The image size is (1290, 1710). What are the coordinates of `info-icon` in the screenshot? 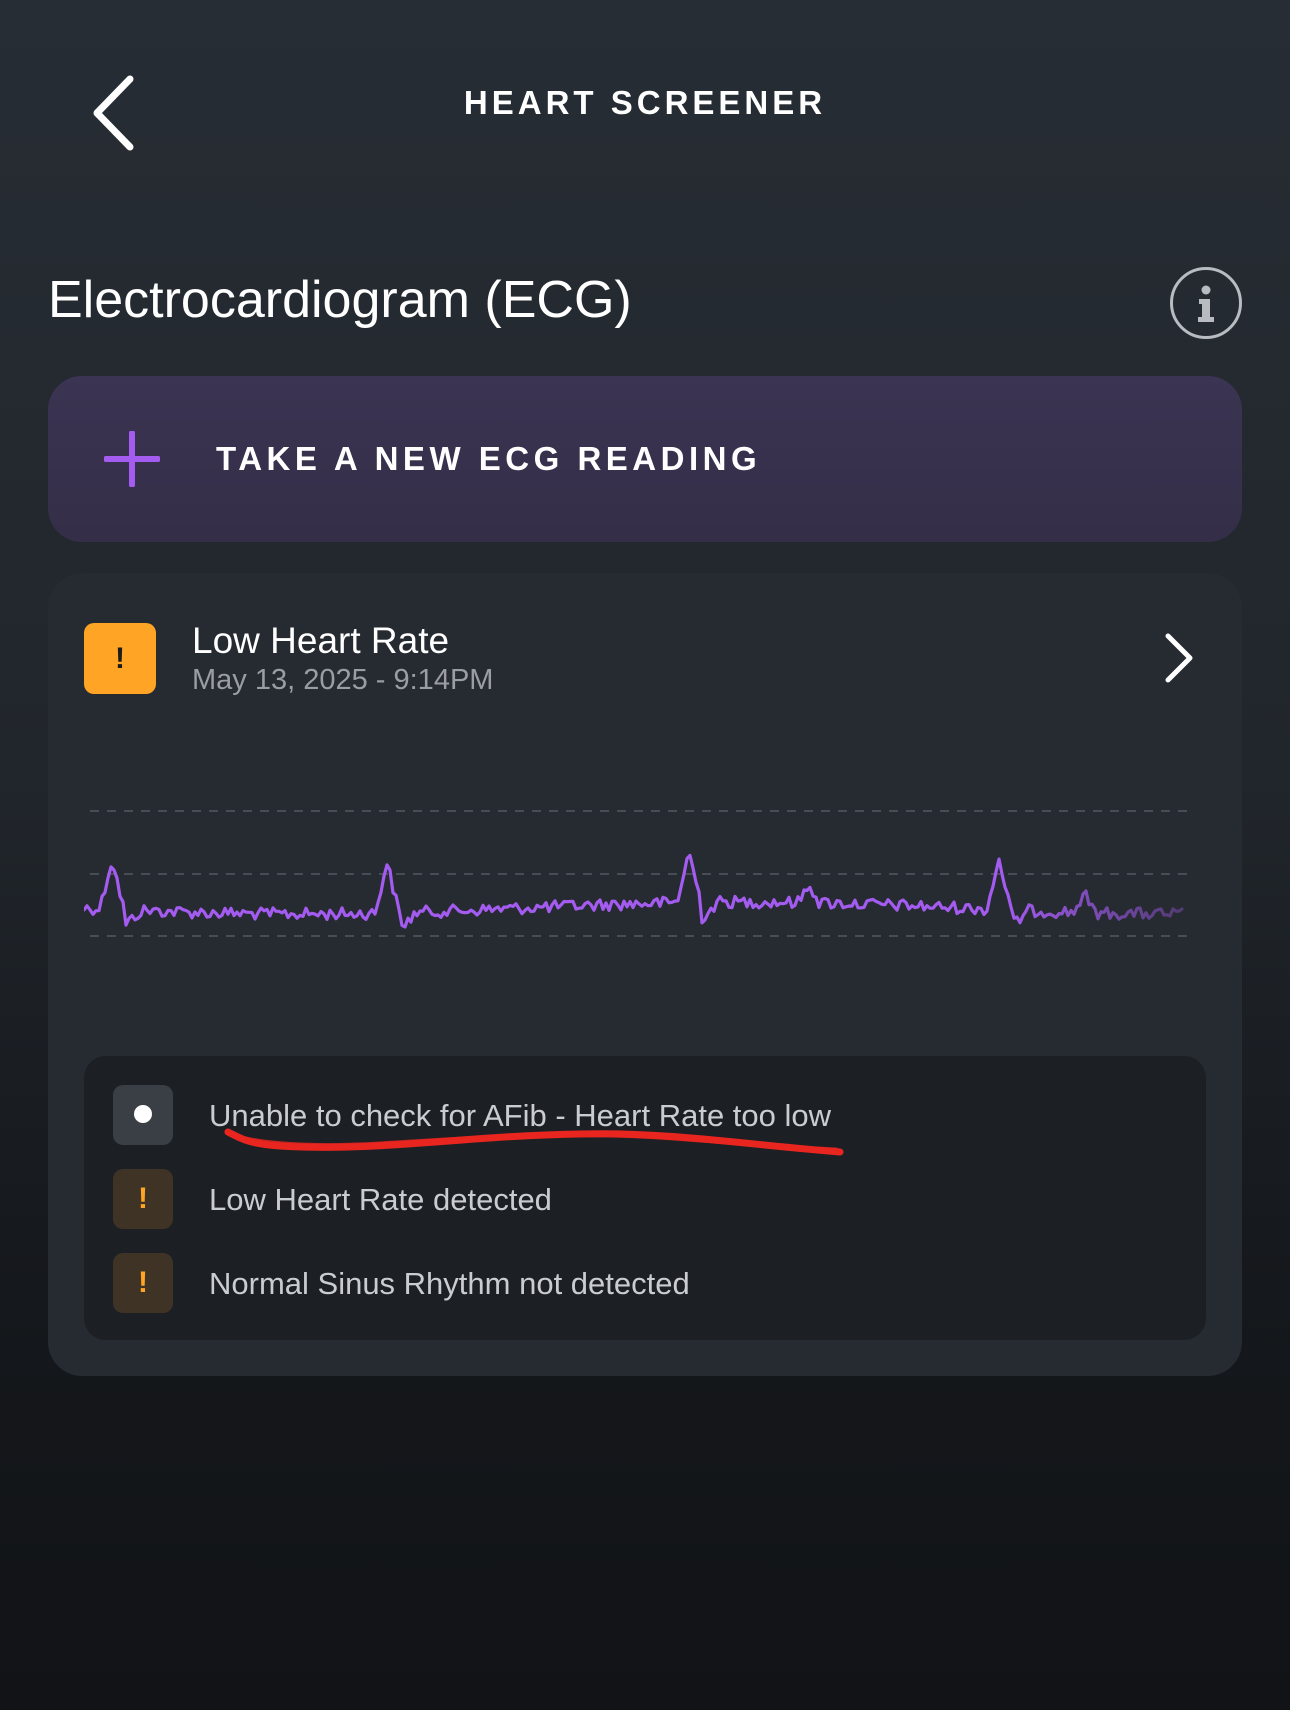 It's located at (1206, 303).